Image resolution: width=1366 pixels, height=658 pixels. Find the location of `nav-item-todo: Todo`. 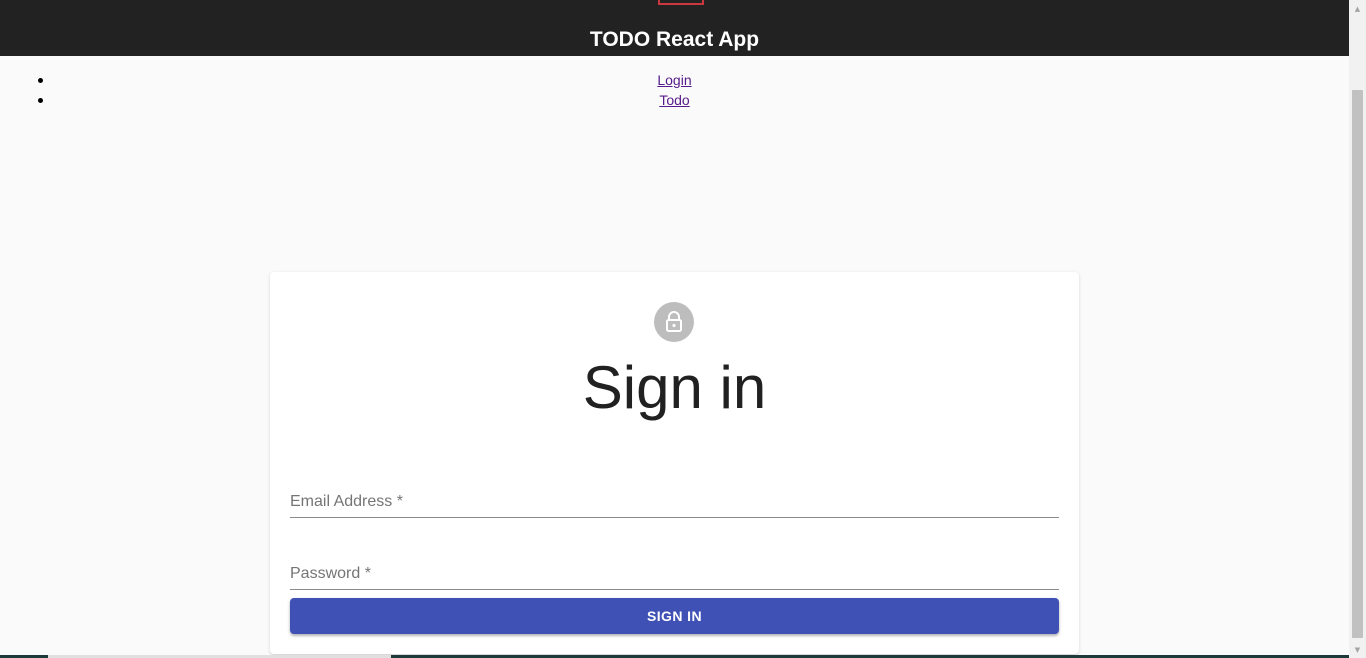

nav-item-todo: Todo is located at coordinates (674, 100).